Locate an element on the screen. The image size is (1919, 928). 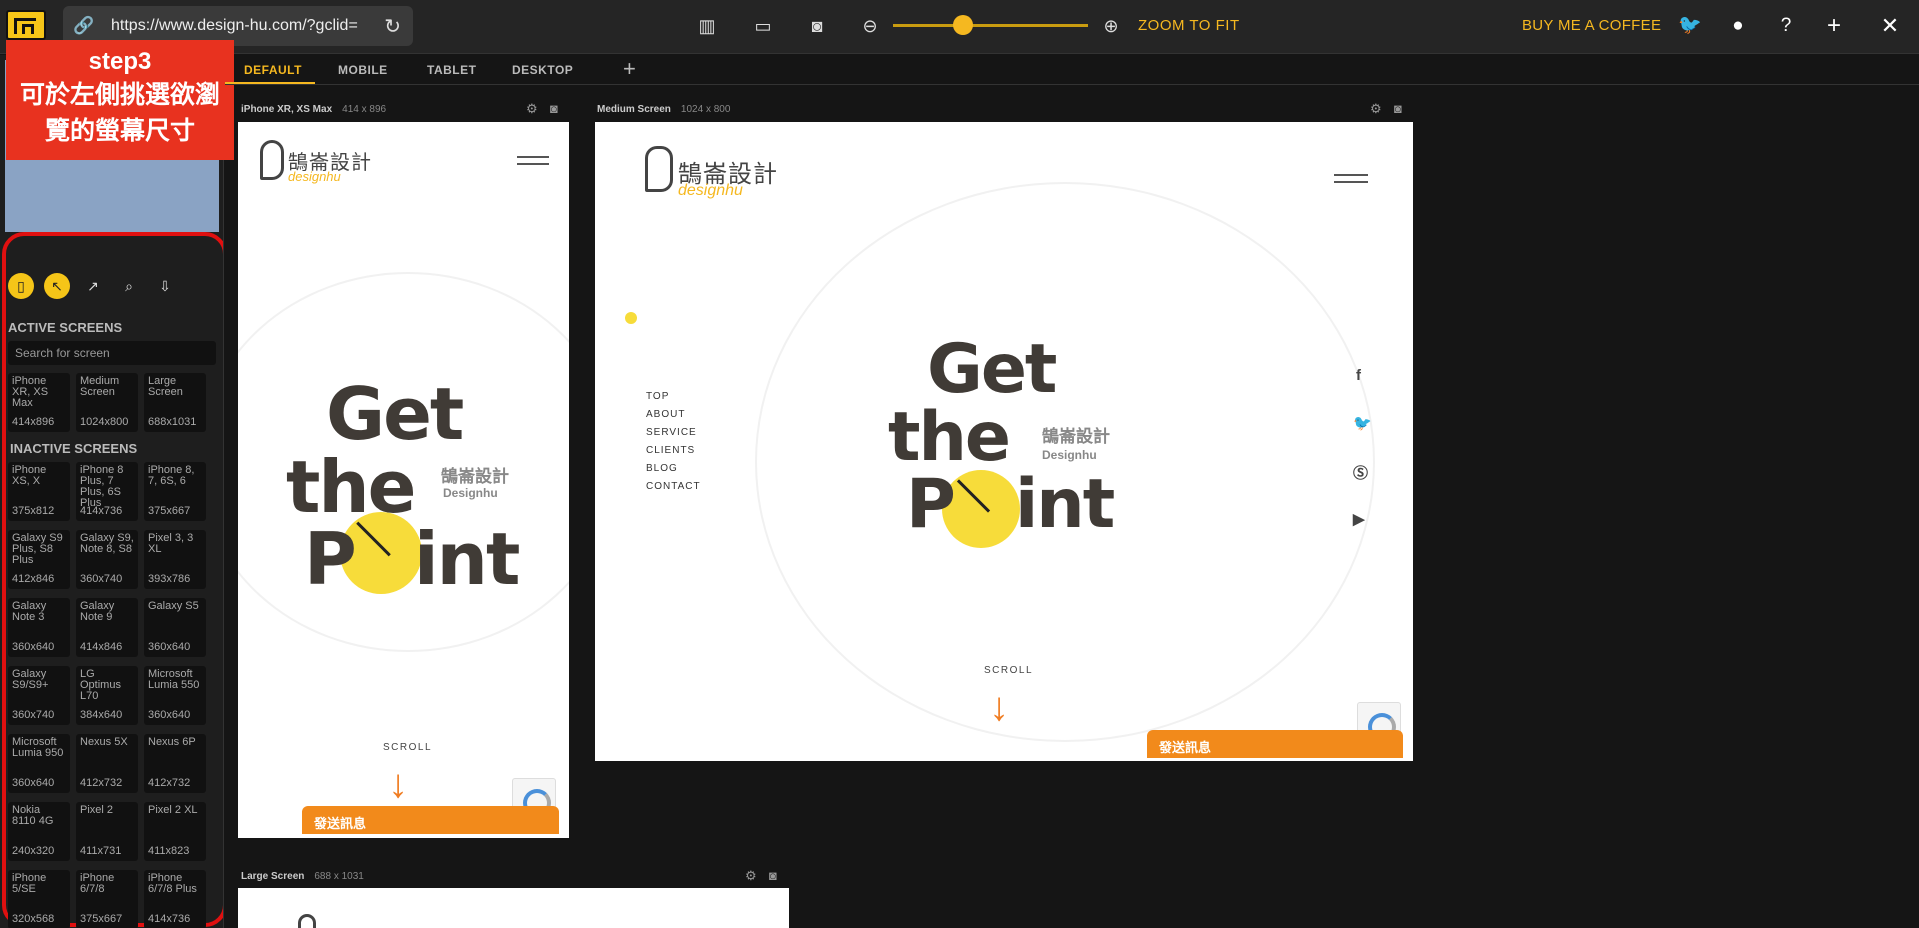
screen-card: Pixel 3, 3 XL 393x786 is located at coordinates (175, 559).